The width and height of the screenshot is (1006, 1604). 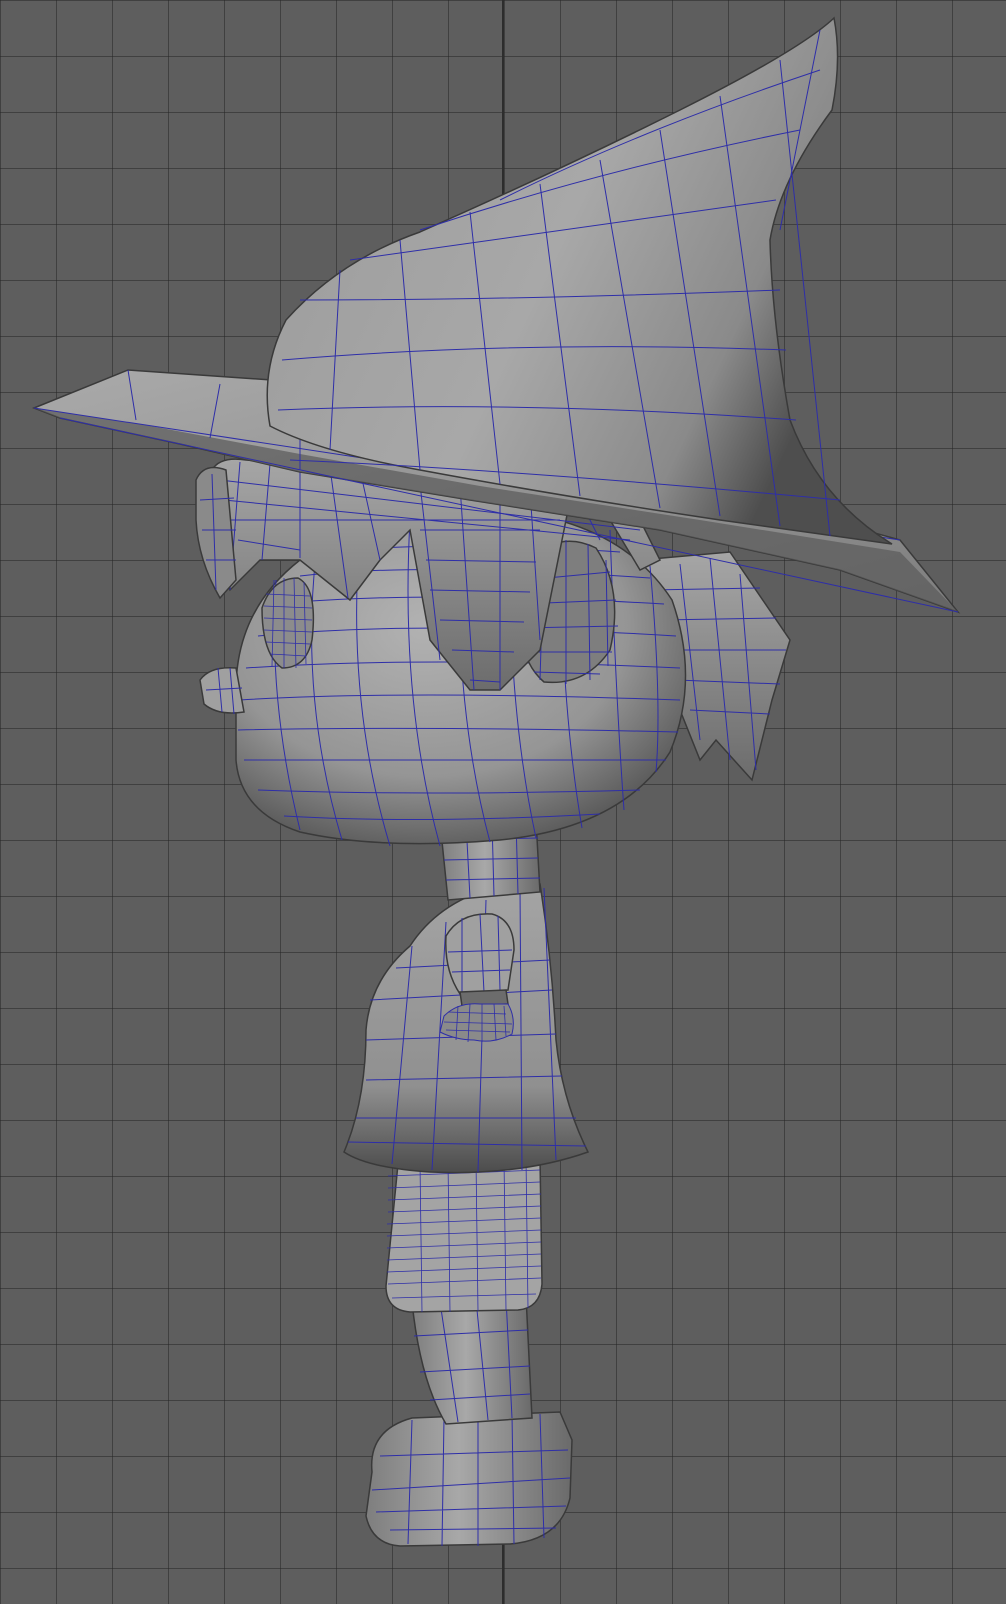 I want to click on nose-mesh, so click(x=222, y=691).